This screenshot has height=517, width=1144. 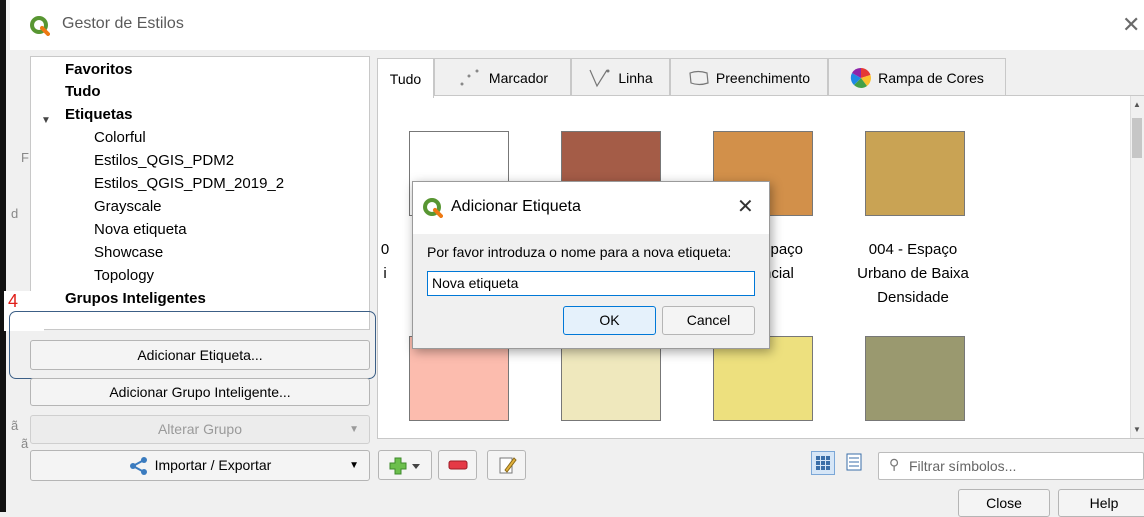 What do you see at coordinates (469, 77) in the screenshot?
I see `marker-dots-icon` at bounding box center [469, 77].